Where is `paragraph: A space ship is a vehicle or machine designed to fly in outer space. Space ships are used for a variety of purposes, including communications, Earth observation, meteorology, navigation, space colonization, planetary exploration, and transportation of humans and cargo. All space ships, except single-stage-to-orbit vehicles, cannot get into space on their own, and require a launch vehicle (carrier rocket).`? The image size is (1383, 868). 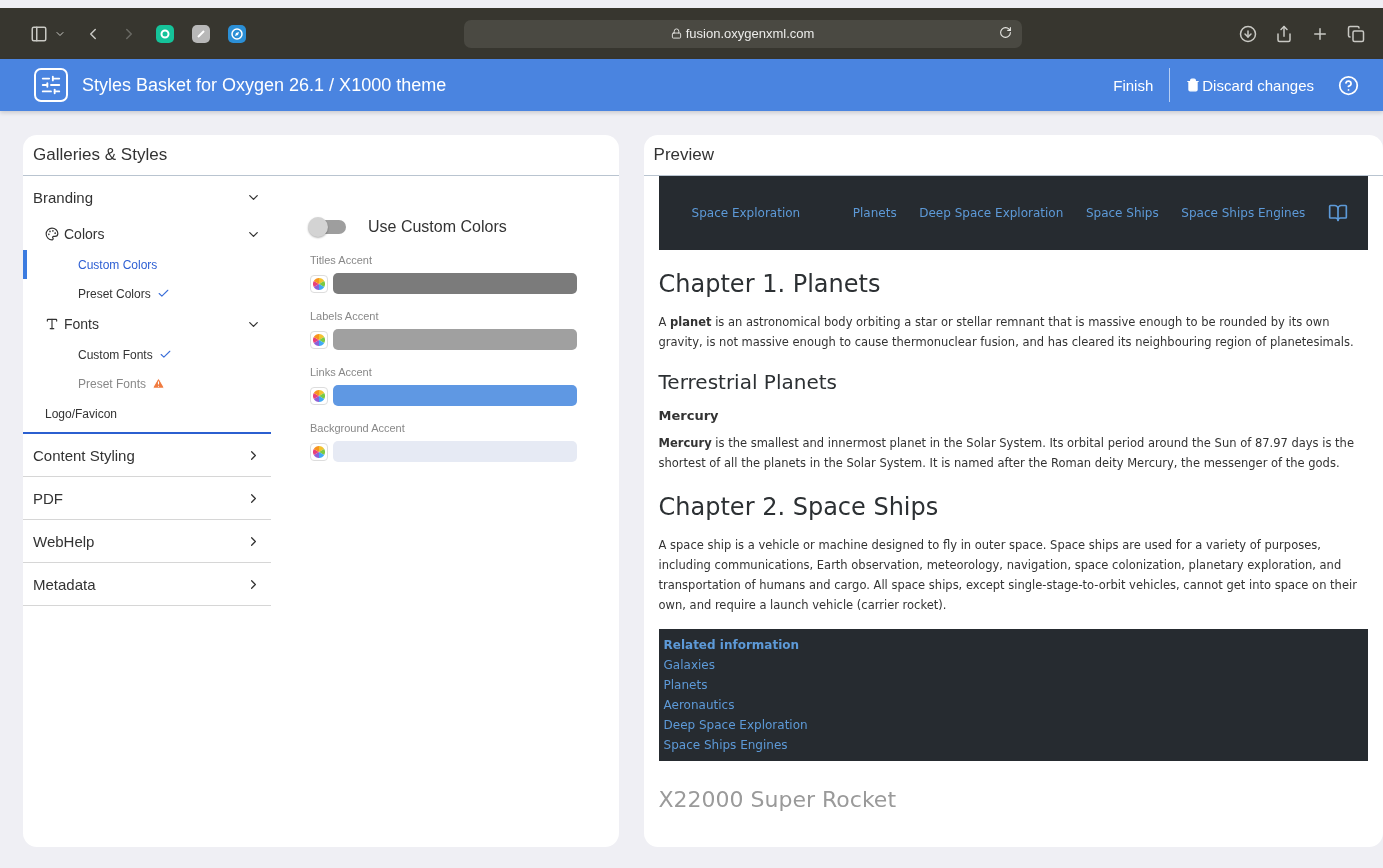
paragraph: A space ship is a vehicle or machine designed to fly in outer space. Space ships are used for a variety of purposes, including communications, Earth observation, meteorology, navigation, space colonization, planetary exploration, and transportation of humans and cargo. All space ships, except single-stage-to-orbit vehicles, cannot get into space on their own, and require a launch vehicle (carrier rocket). is located at coordinates (1008, 575).